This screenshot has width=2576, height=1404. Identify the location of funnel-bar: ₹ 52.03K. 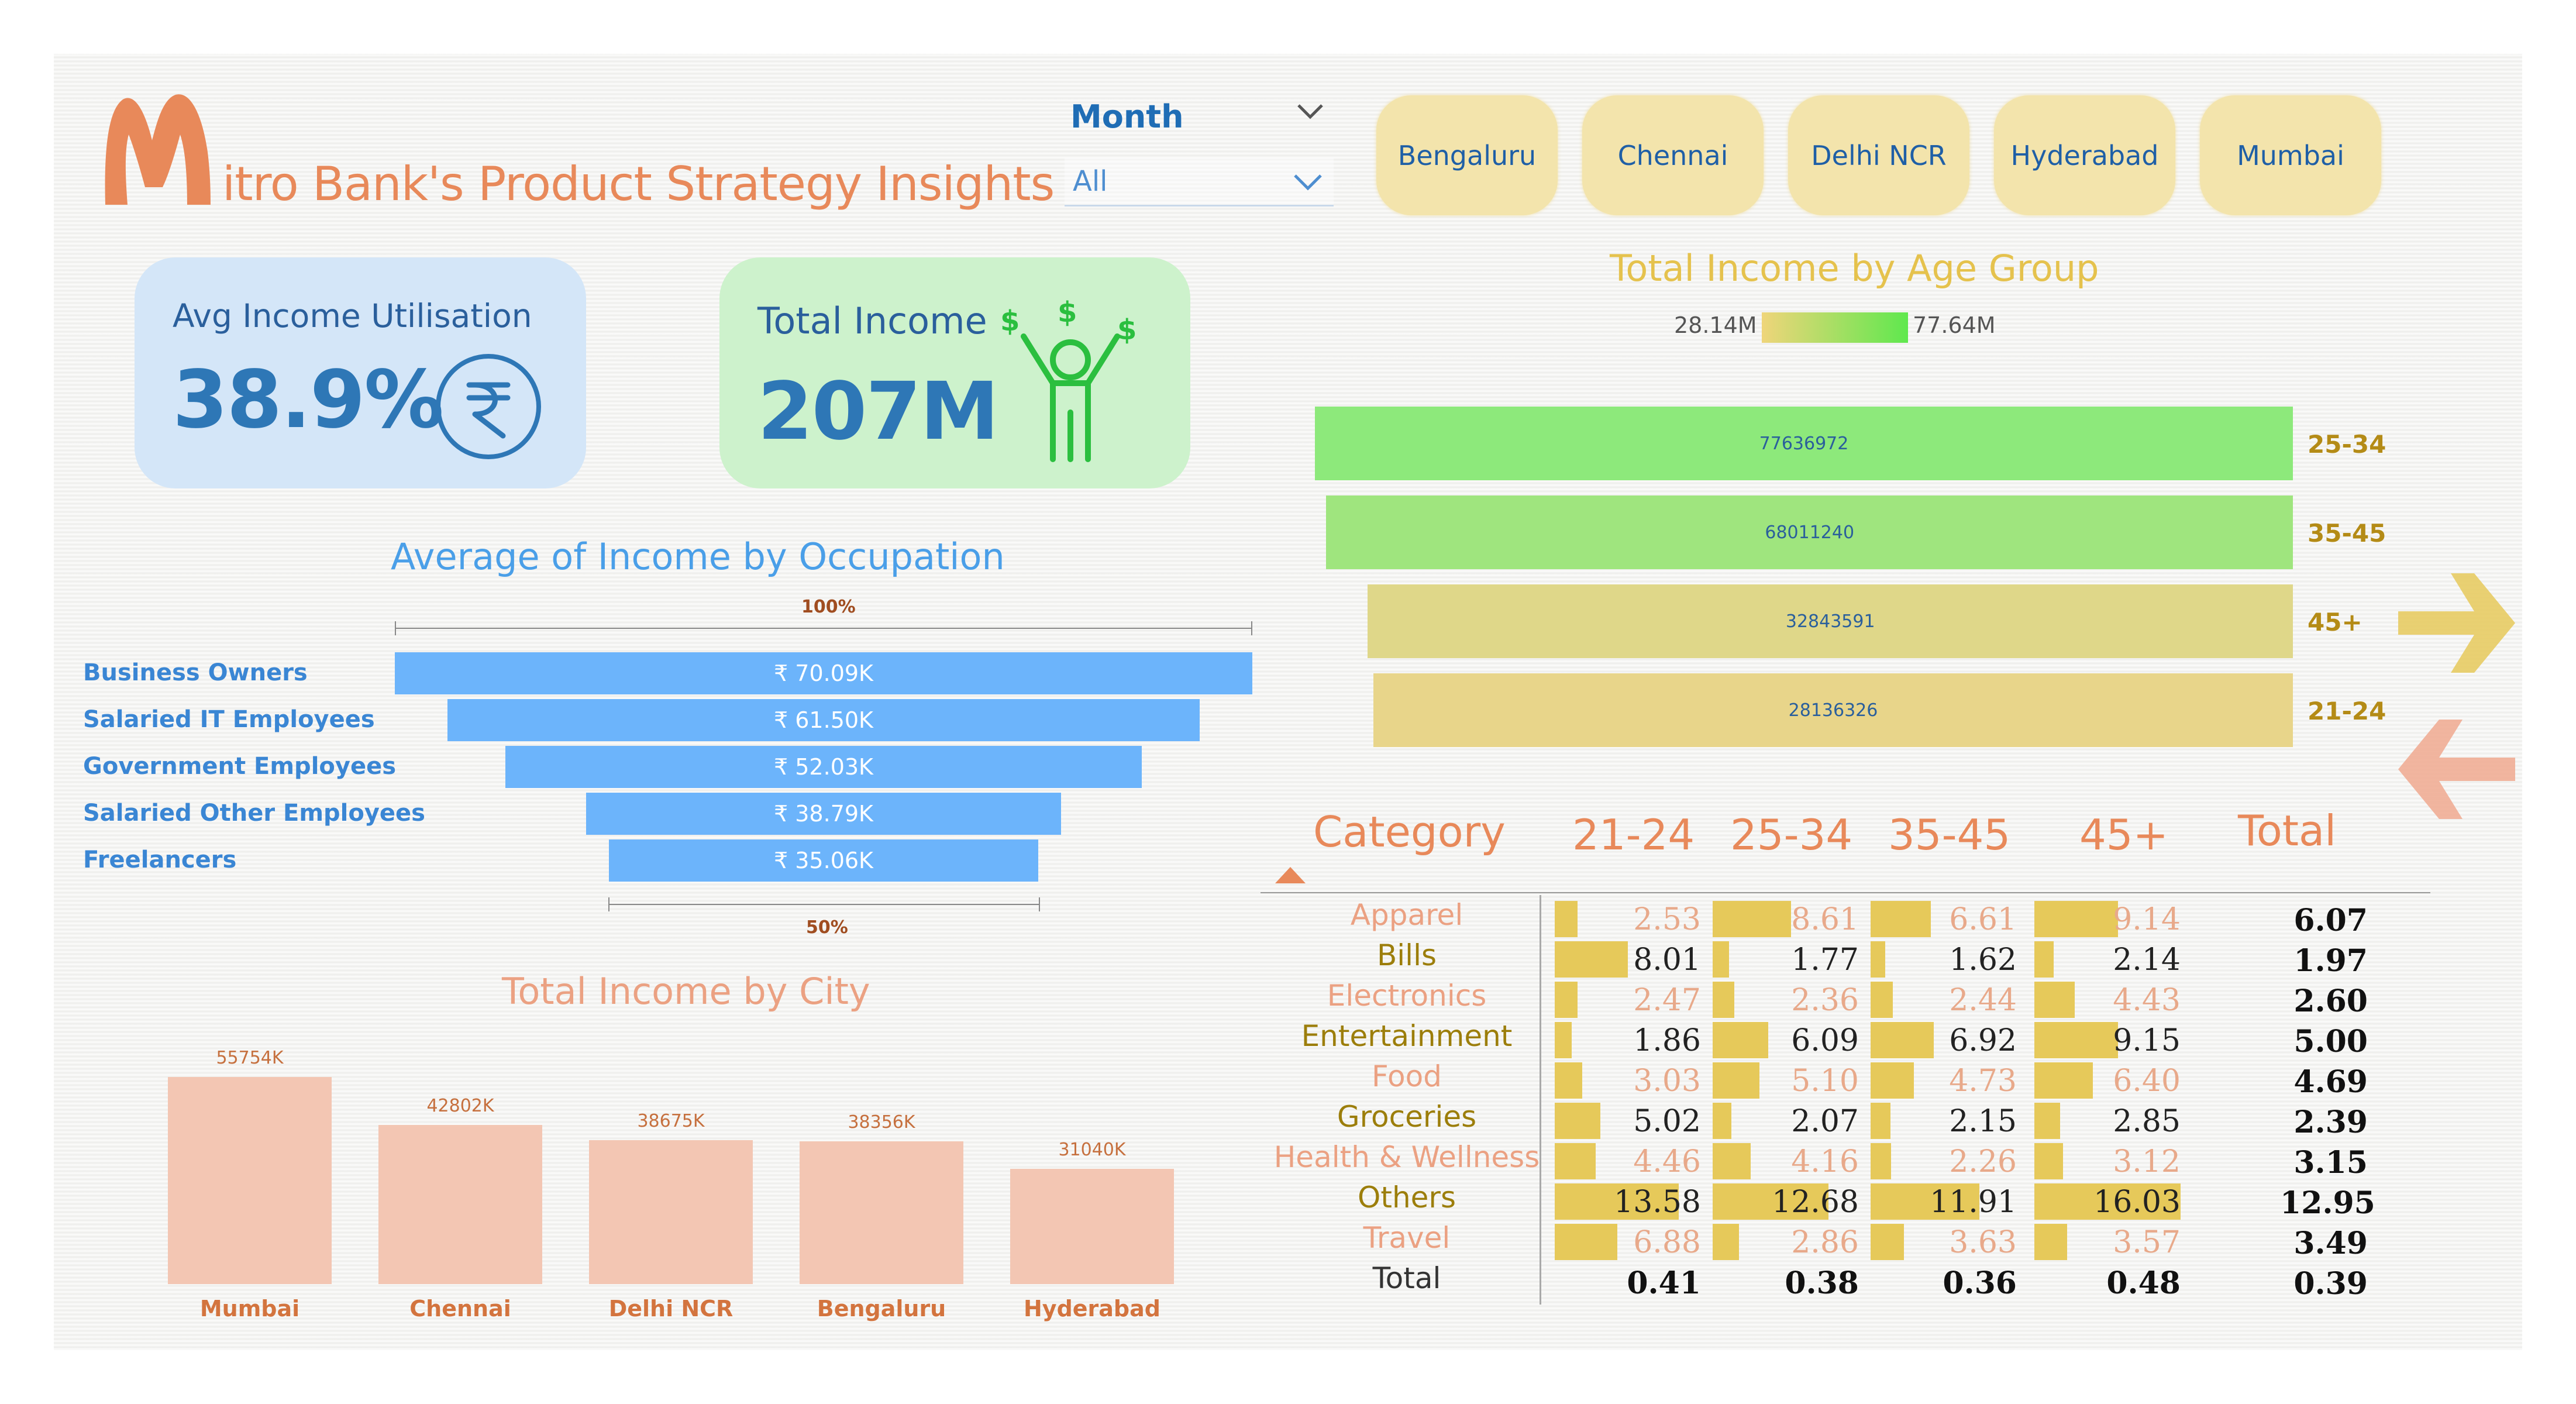
(823, 767).